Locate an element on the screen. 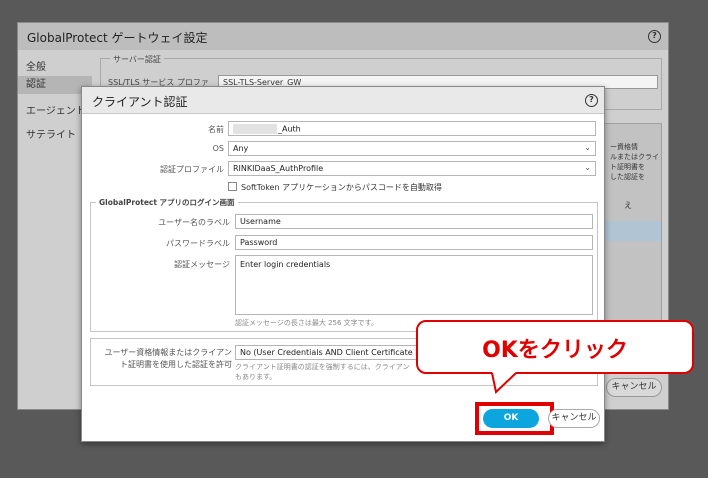 The height and width of the screenshot is (478, 708). sidebar-item-satellite: サテライト is located at coordinates (51, 133).